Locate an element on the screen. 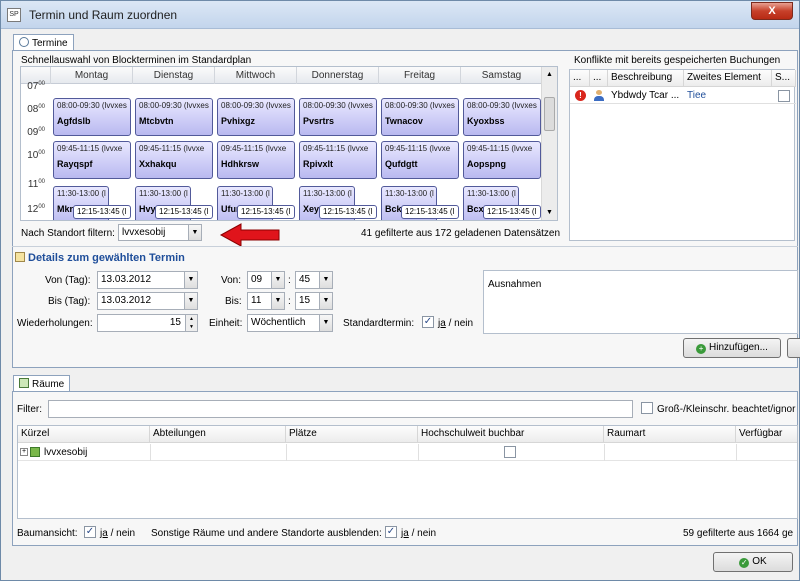 The height and width of the screenshot is (581, 800). ok-button: ✓ OK is located at coordinates (753, 562).